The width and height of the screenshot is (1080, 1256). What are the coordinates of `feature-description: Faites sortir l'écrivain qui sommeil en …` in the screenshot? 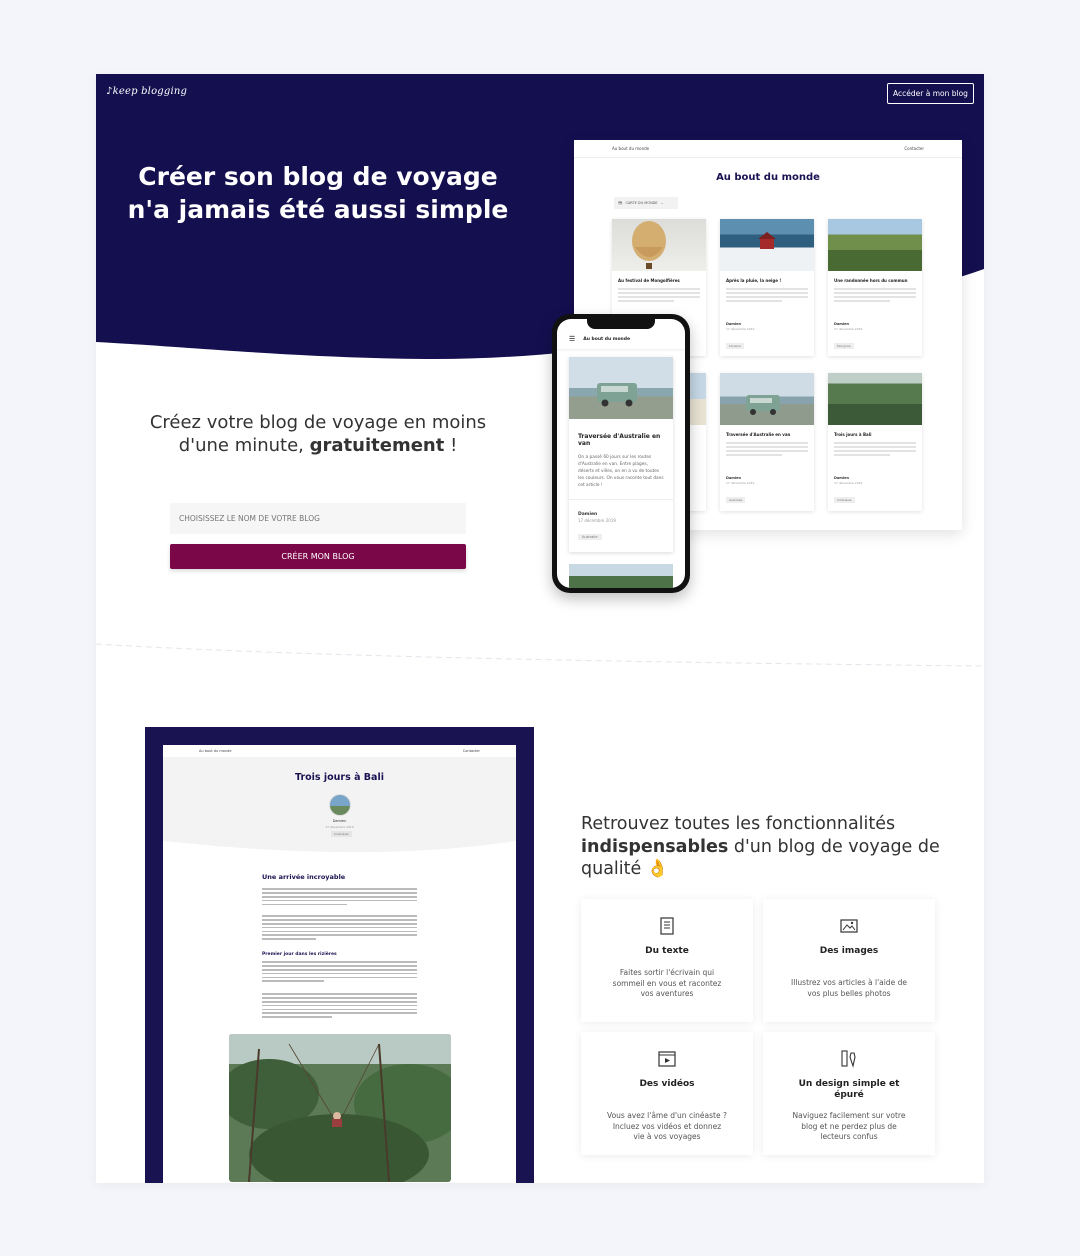 It's located at (667, 983).